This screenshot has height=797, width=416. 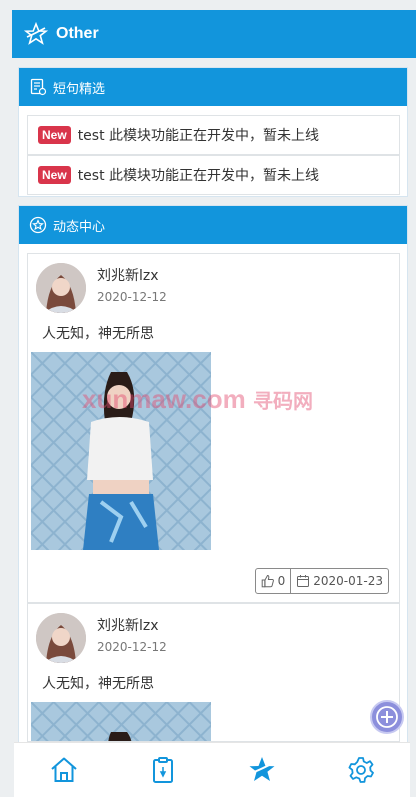 I want to click on like-count: 0, so click(x=281, y=581).